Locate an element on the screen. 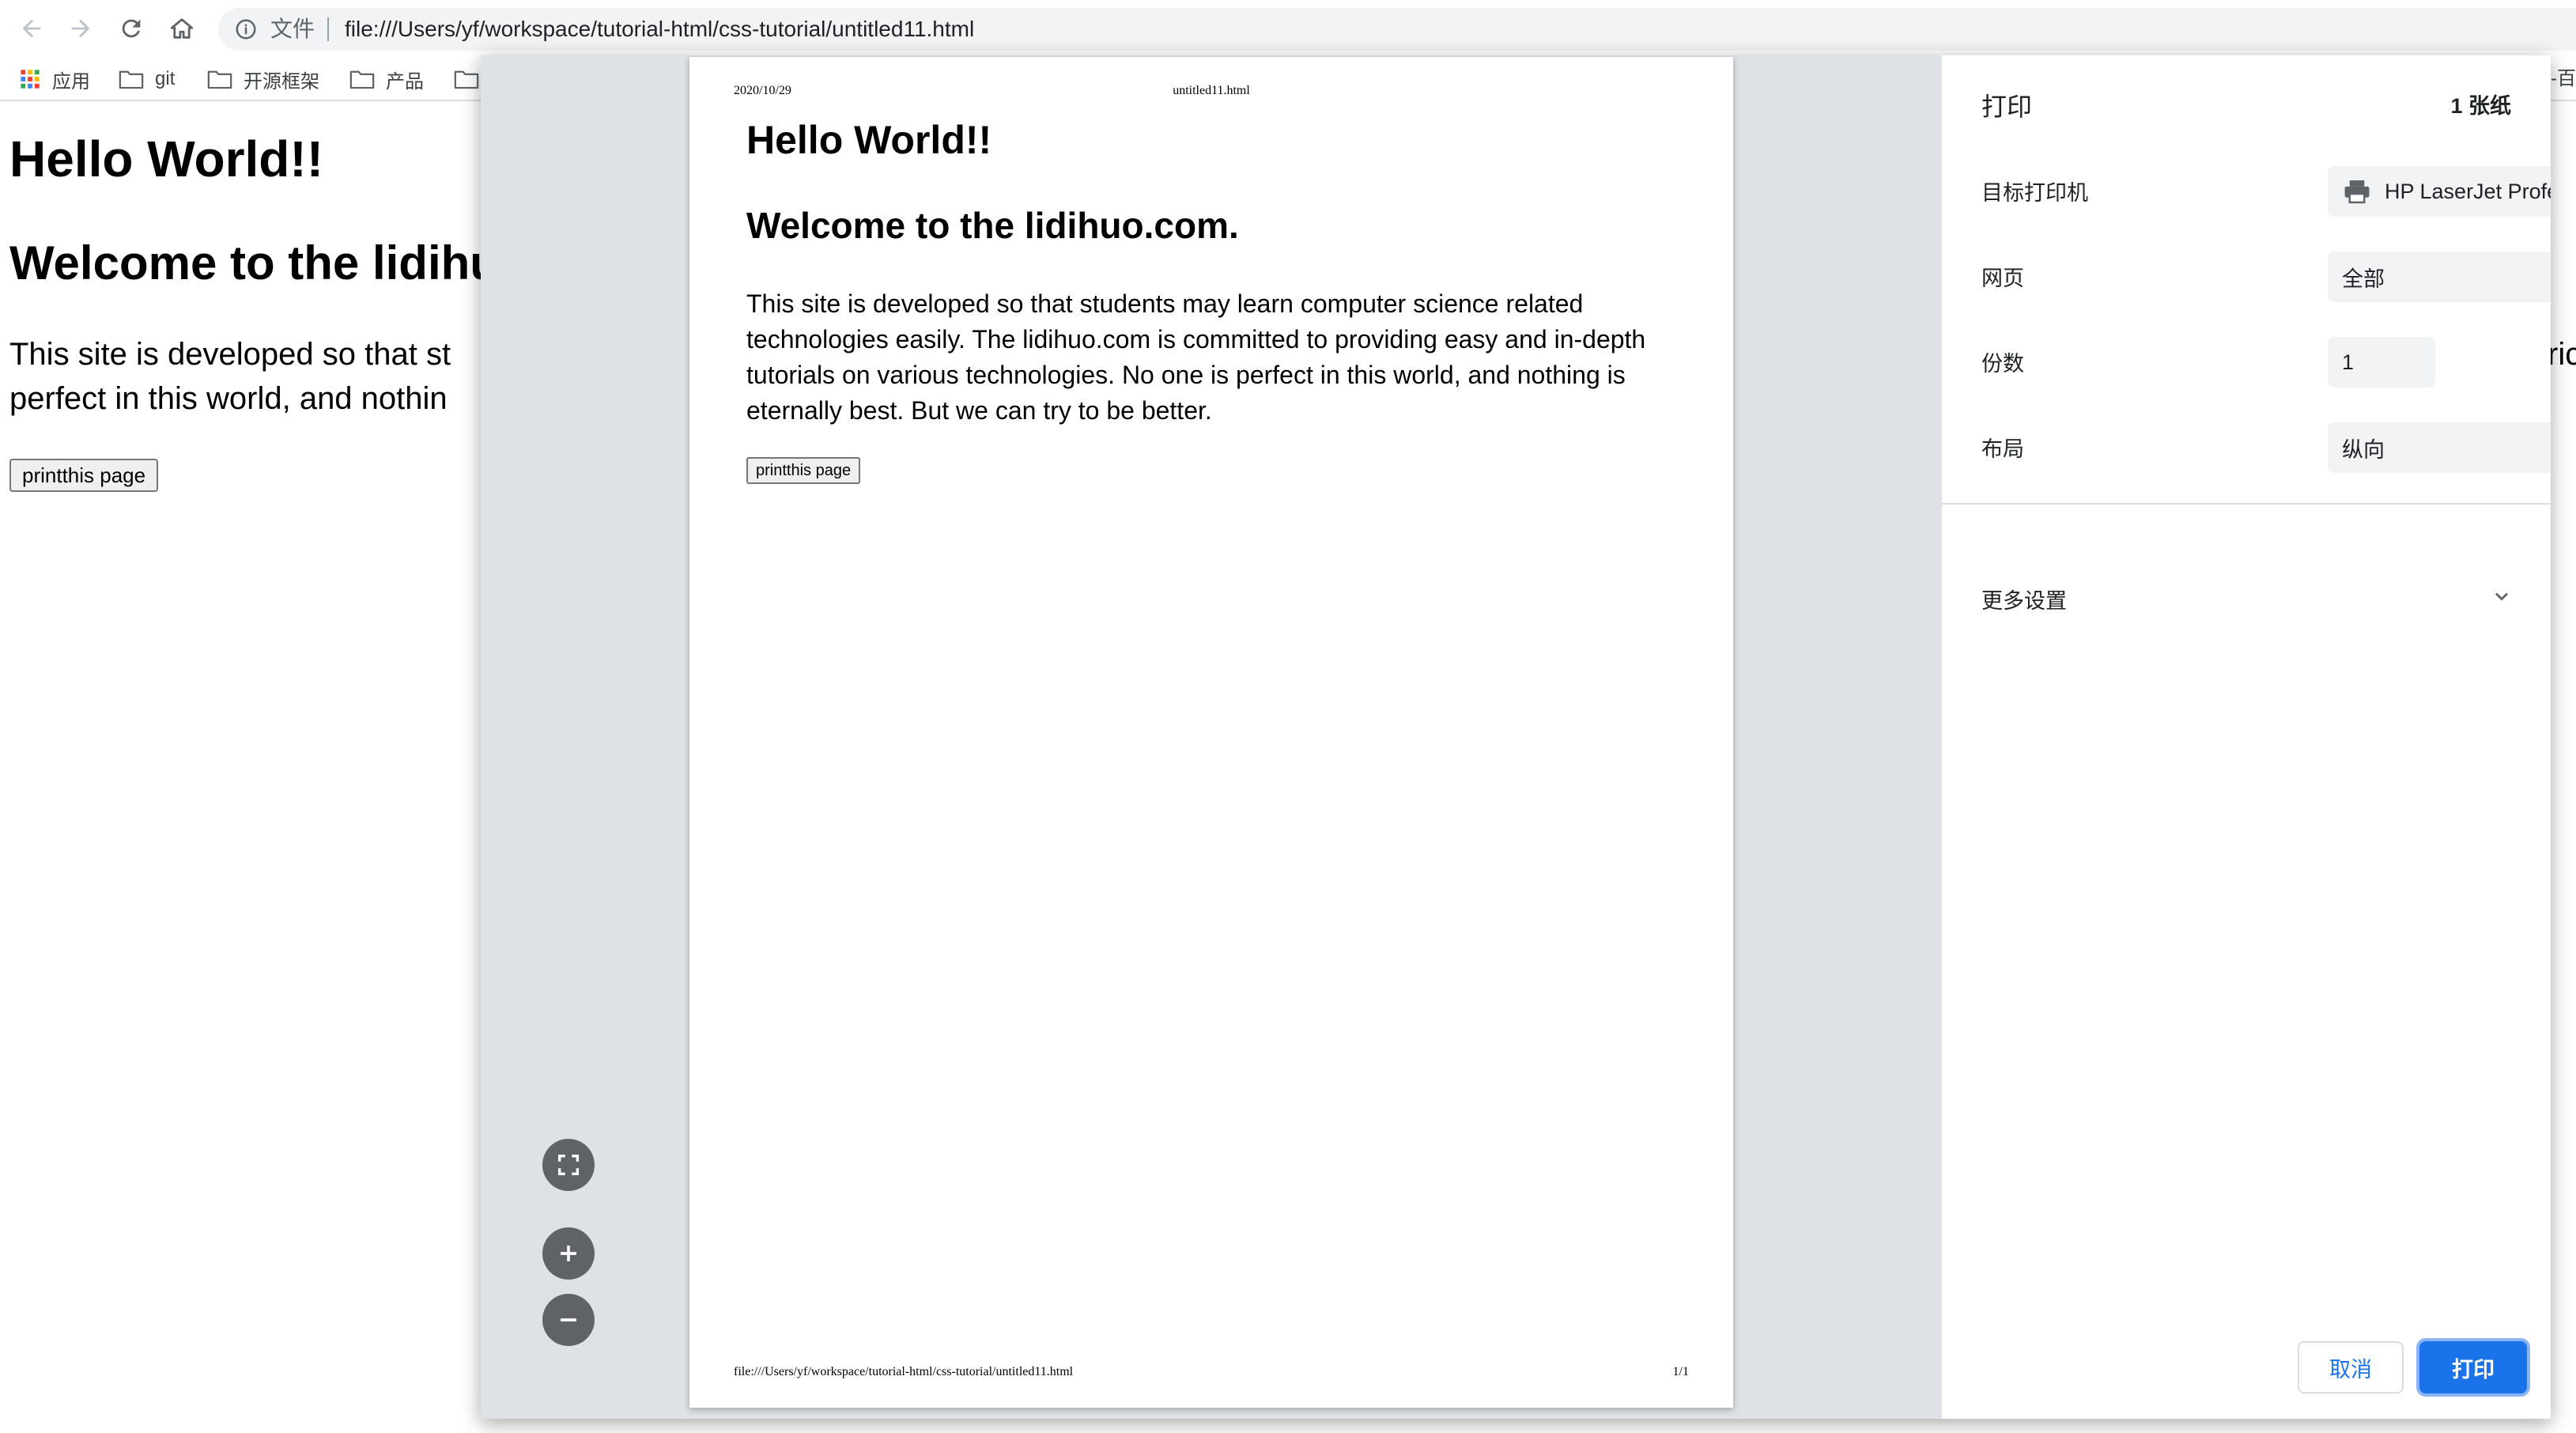  destination-label: 目标打印机 is located at coordinates (2034, 193).